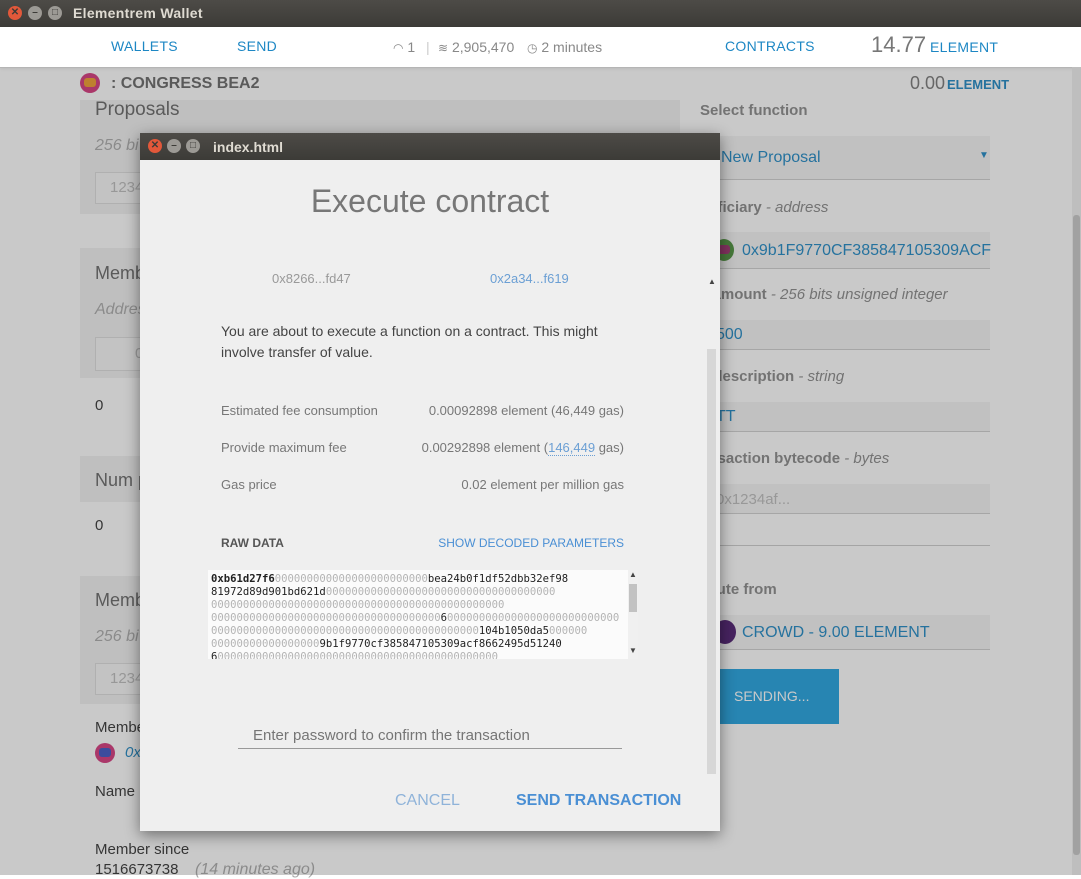 The image size is (1081, 879). What do you see at coordinates (430, 146) in the screenshot?
I see `modal-titlebar: ✕ – □ index.html` at bounding box center [430, 146].